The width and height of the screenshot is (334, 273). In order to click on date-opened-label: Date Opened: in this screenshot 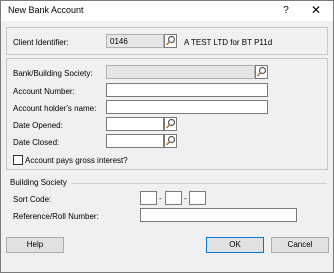, I will do `click(38, 125)`.